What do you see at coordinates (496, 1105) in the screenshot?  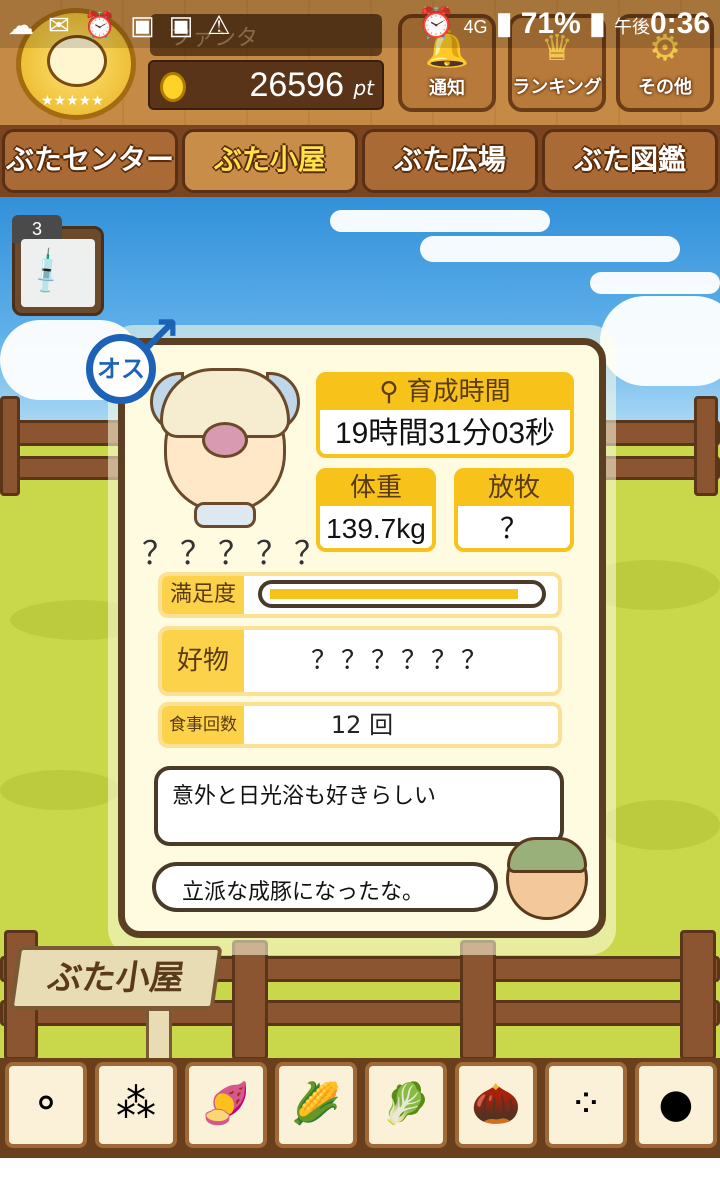 I see `acorns-icon: 🌰` at bounding box center [496, 1105].